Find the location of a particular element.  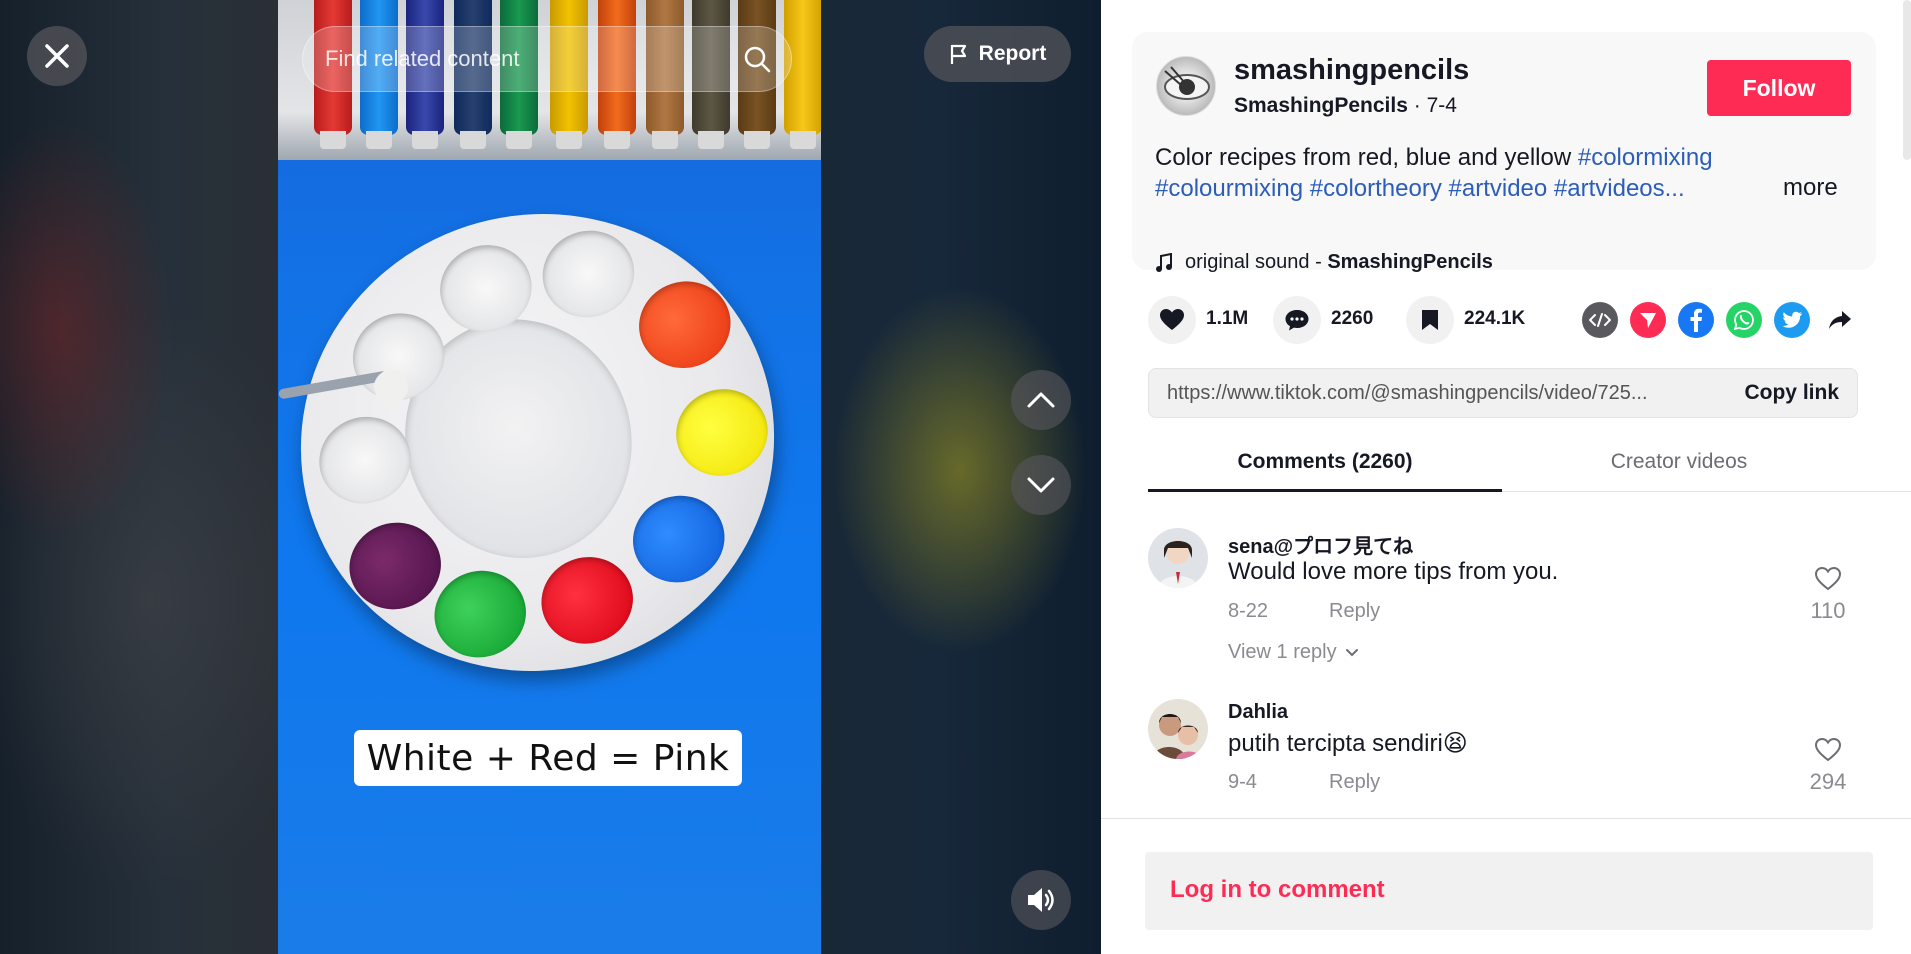

hashtag-link: #artvideo is located at coordinates (1498, 188).